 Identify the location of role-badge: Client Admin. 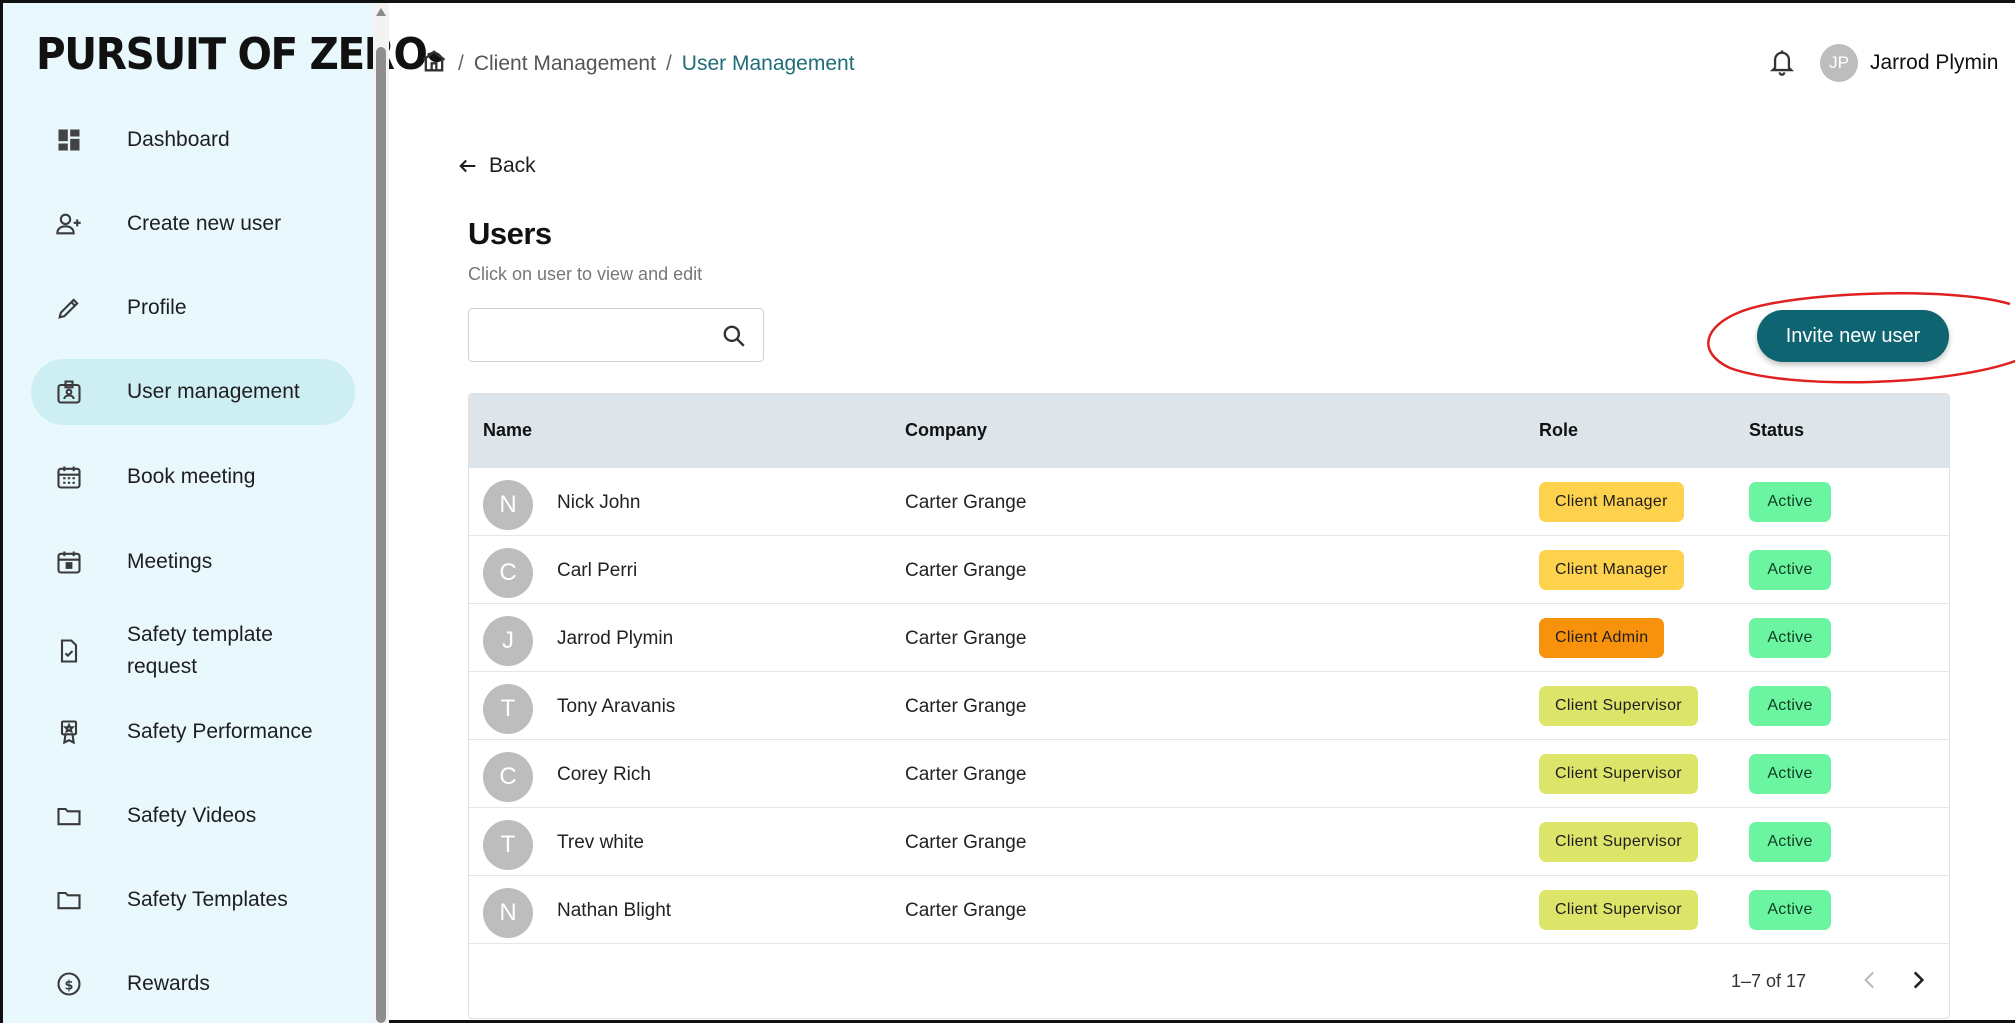
(1602, 638).